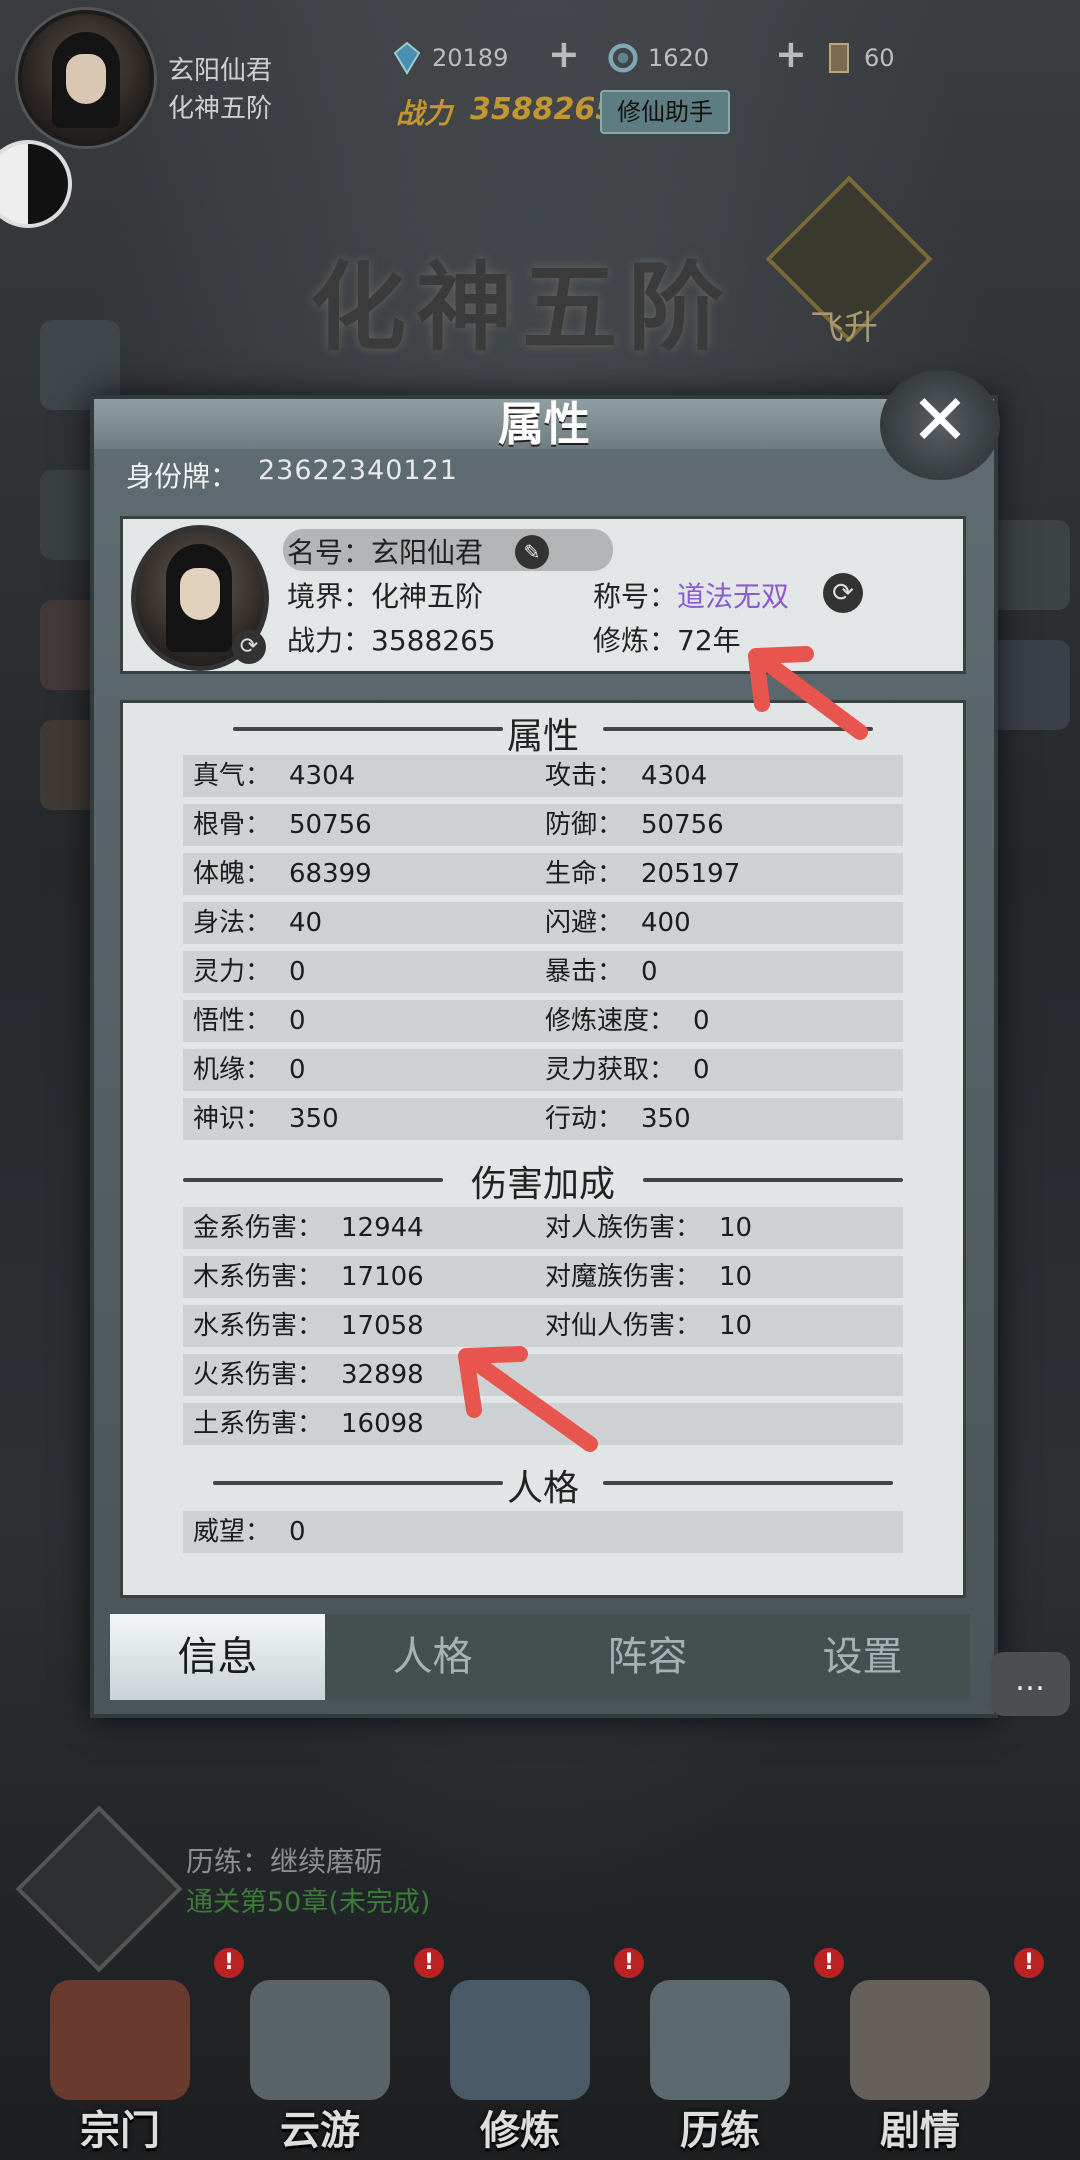  What do you see at coordinates (382, 1375) in the screenshot?
I see `stat-value: 32898` at bounding box center [382, 1375].